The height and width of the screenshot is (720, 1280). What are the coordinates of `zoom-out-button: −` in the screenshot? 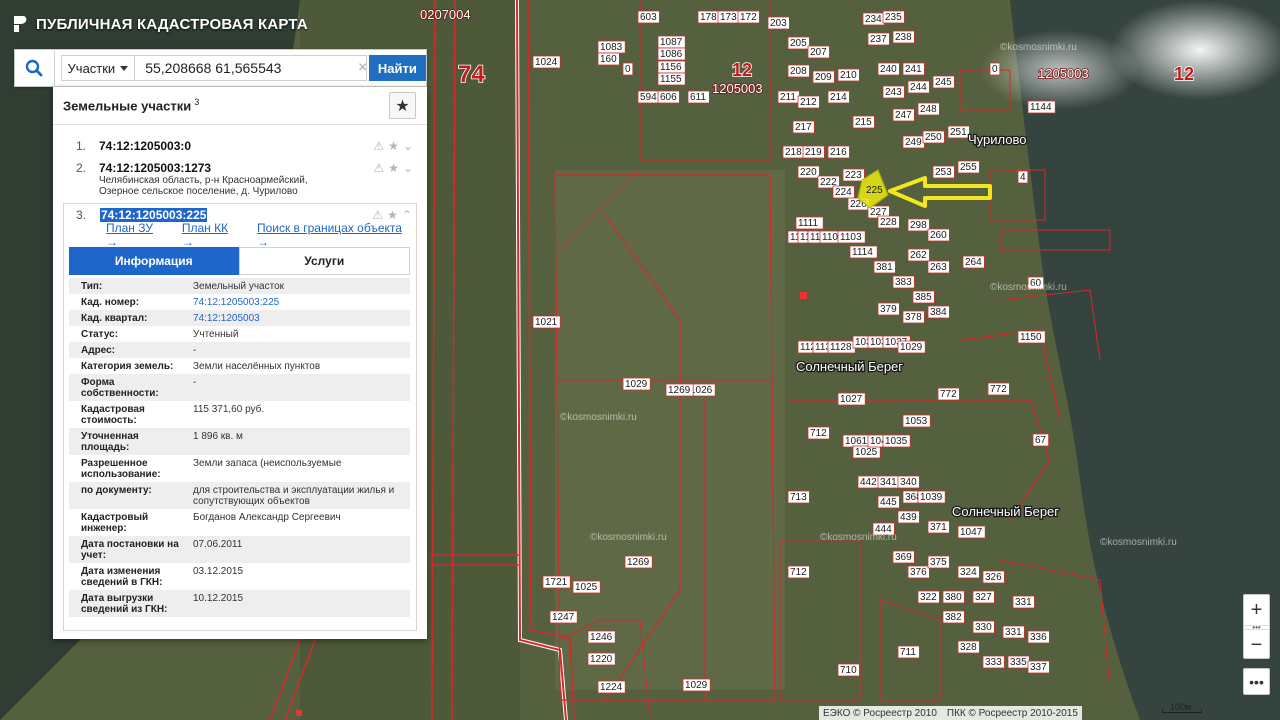 It's located at (1256, 645).